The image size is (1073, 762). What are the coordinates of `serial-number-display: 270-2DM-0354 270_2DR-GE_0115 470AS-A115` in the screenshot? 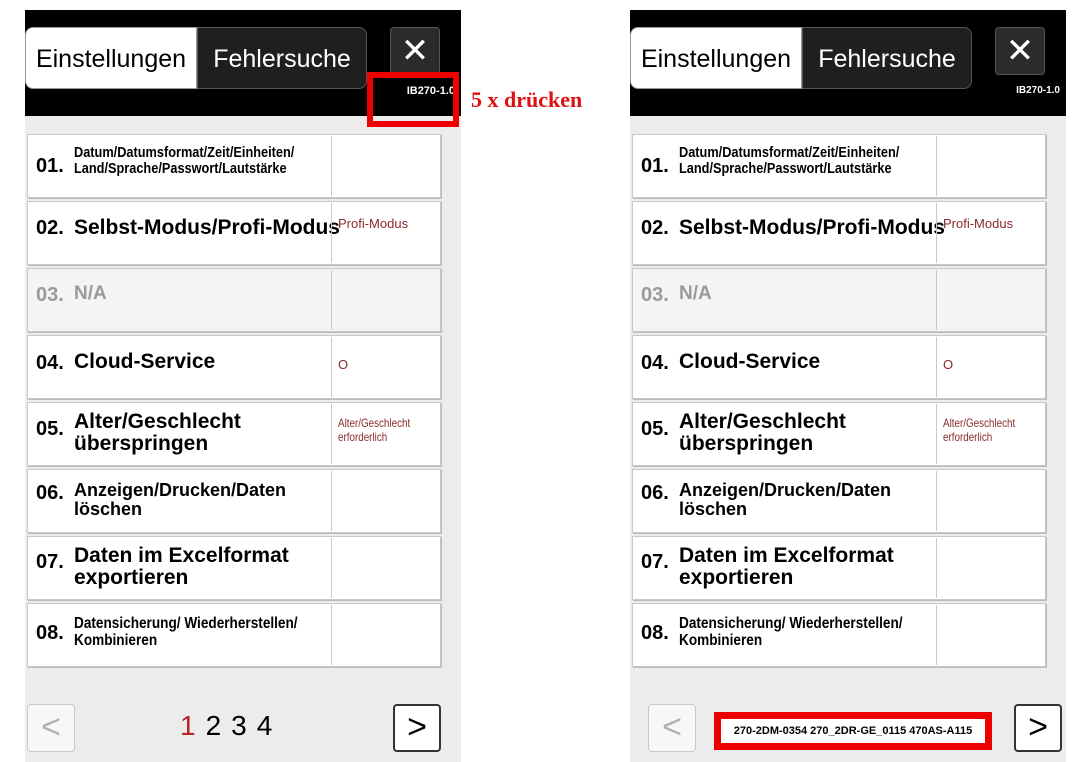 It's located at (853, 731).